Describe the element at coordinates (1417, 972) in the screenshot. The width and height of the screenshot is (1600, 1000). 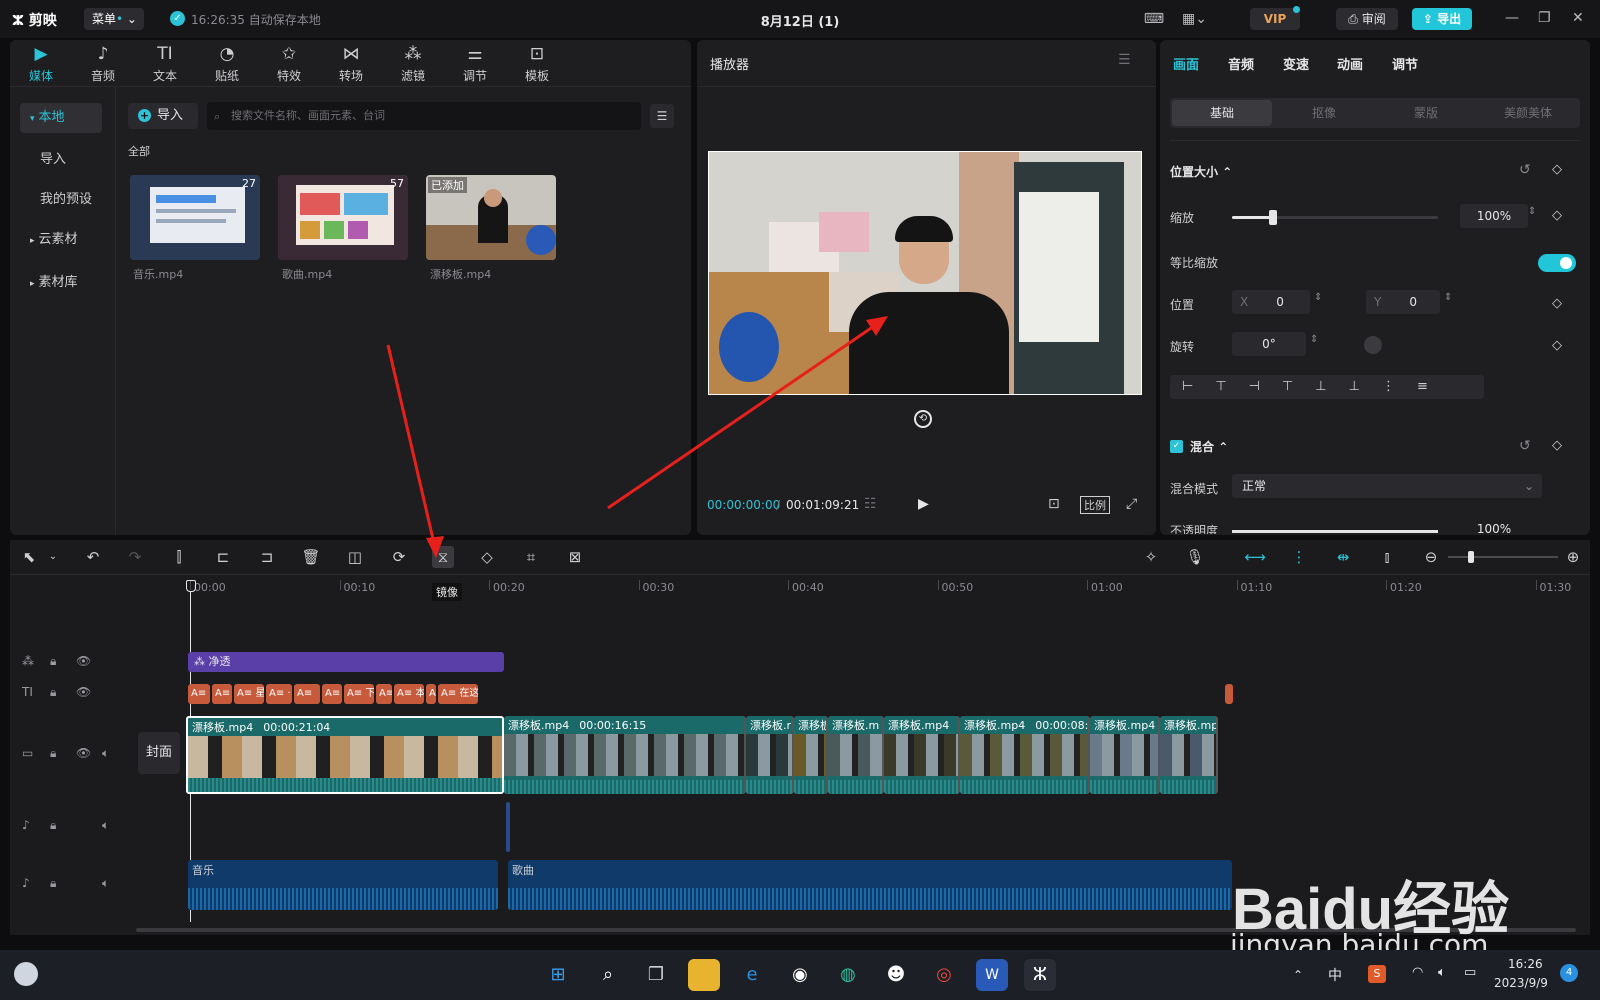
I see `wifi-icon: ◠` at that location.